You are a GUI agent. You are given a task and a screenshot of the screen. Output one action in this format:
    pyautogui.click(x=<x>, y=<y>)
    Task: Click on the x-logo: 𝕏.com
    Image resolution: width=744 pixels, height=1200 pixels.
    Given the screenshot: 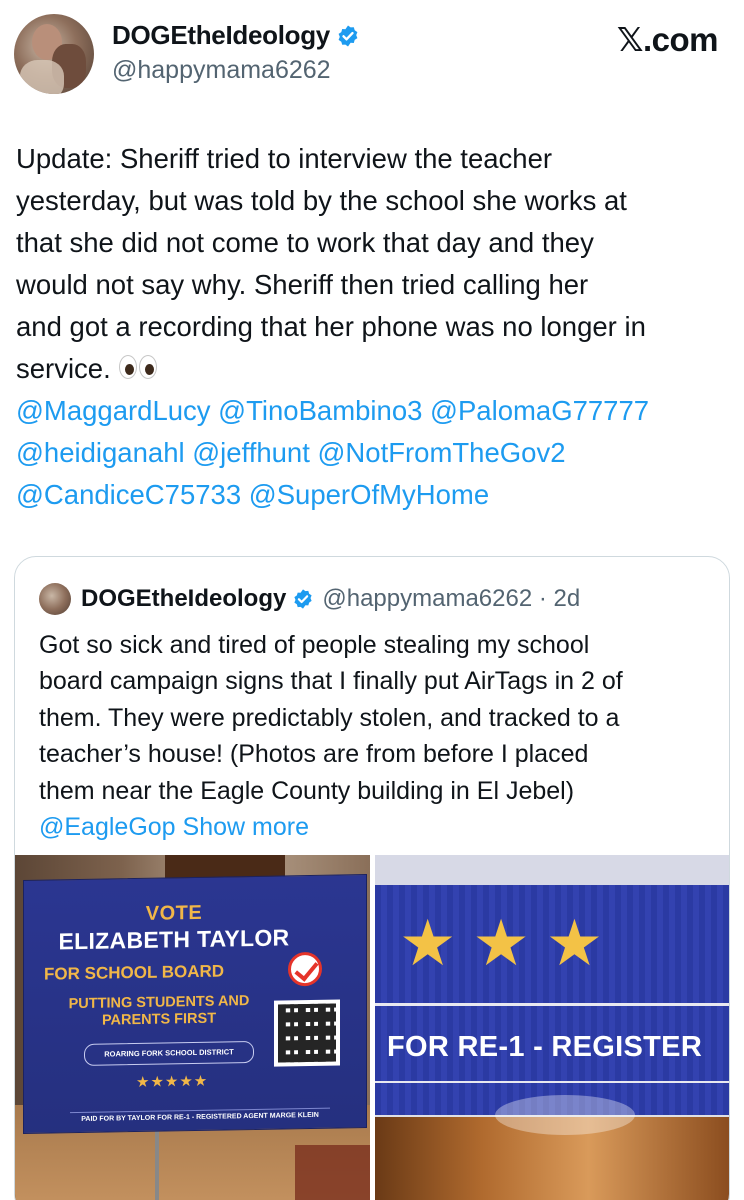 What is the action you would take?
    pyautogui.click(x=667, y=39)
    